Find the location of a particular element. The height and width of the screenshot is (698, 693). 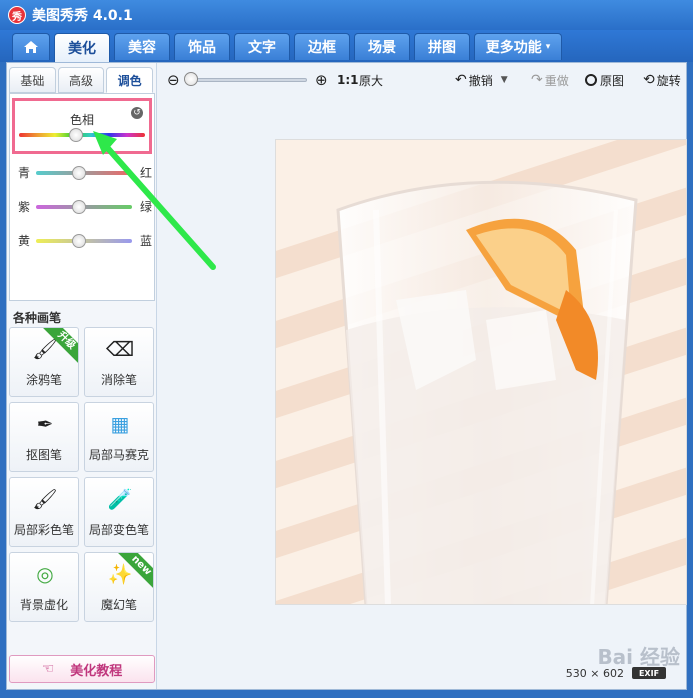

app-title: 美图秀秀 4.0.1 is located at coordinates (82, 16).